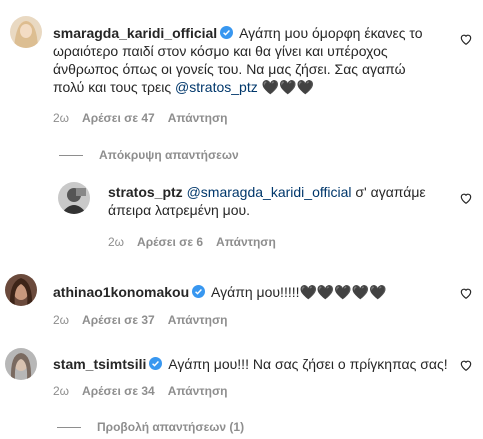 This screenshot has width=483, height=439. Describe the element at coordinates (118, 118) in the screenshot. I see `likes-count: Αρέσει σε 47` at that location.